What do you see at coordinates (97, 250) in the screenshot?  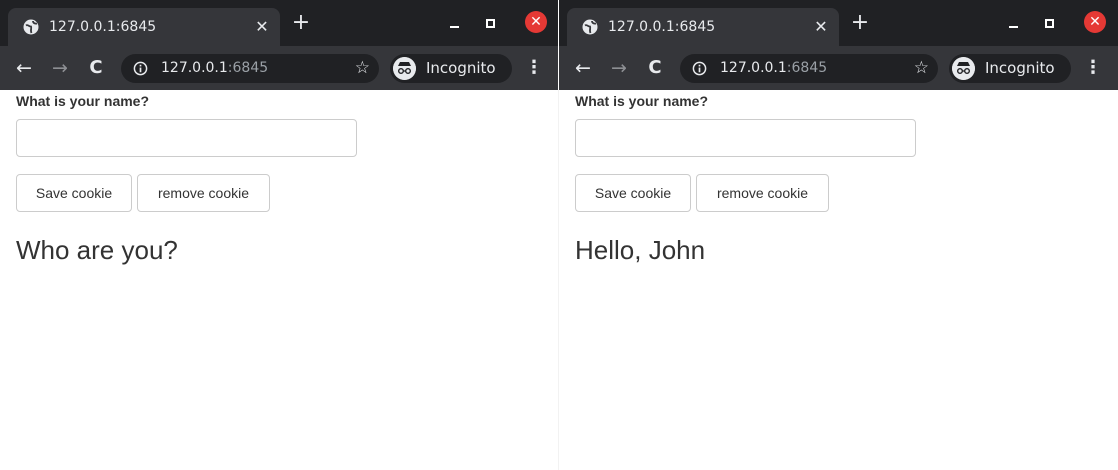 I see `greeting-heading: Who are you?` at bounding box center [97, 250].